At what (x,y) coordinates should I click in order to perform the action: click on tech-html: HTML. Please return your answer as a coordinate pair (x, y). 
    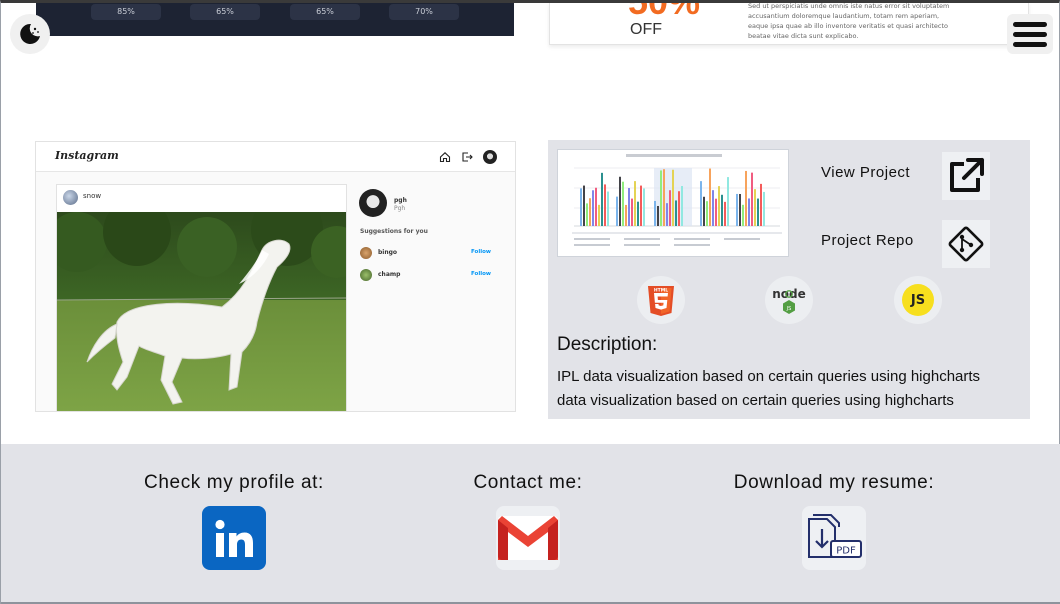
    Looking at the image, I should click on (661, 300).